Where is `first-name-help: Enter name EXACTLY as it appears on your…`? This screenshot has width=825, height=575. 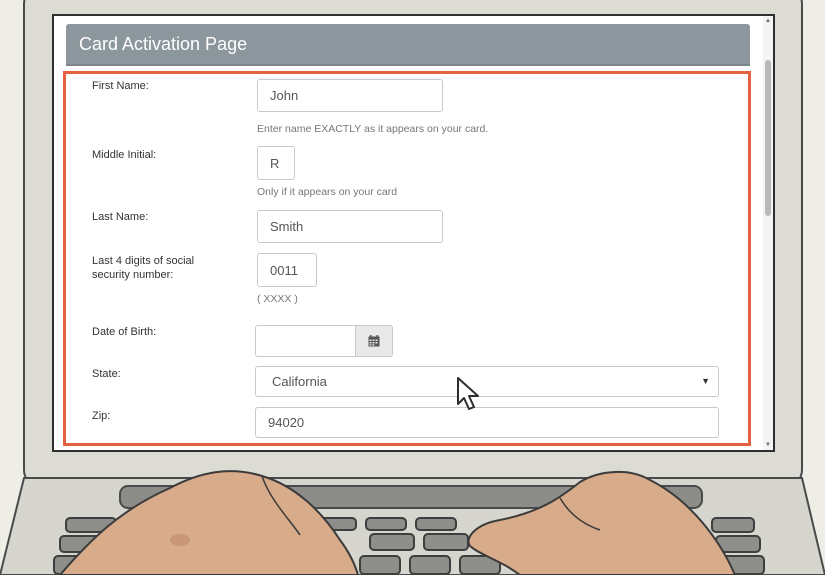
first-name-help: Enter name EXACTLY as it appears on your… is located at coordinates (373, 129).